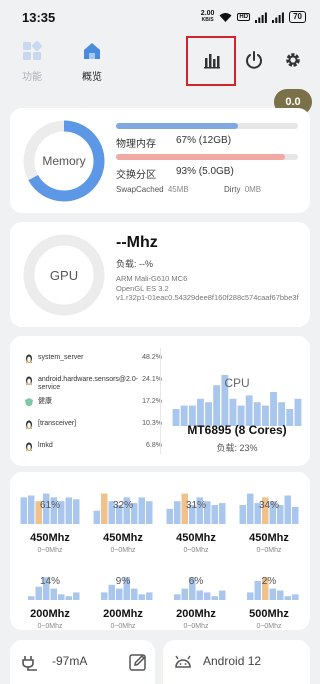 The width and height of the screenshot is (320, 684). I want to click on cpu-model: MT6895 (8 Cores), so click(237, 430).